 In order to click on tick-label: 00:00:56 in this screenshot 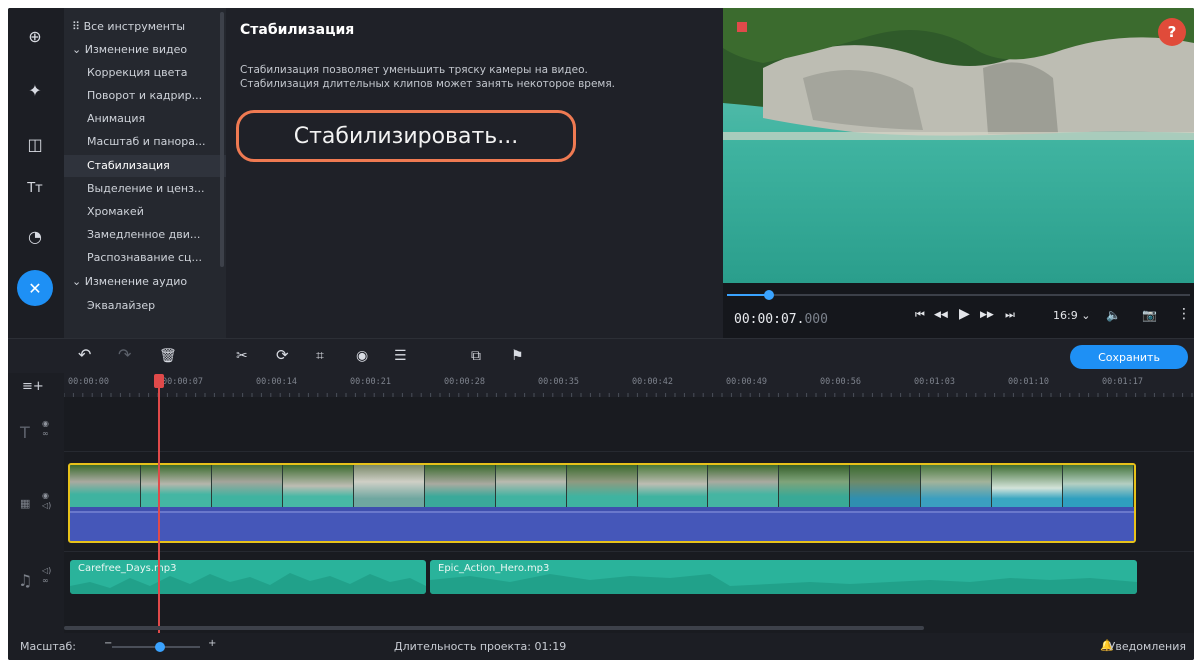, I will do `click(840, 382)`.